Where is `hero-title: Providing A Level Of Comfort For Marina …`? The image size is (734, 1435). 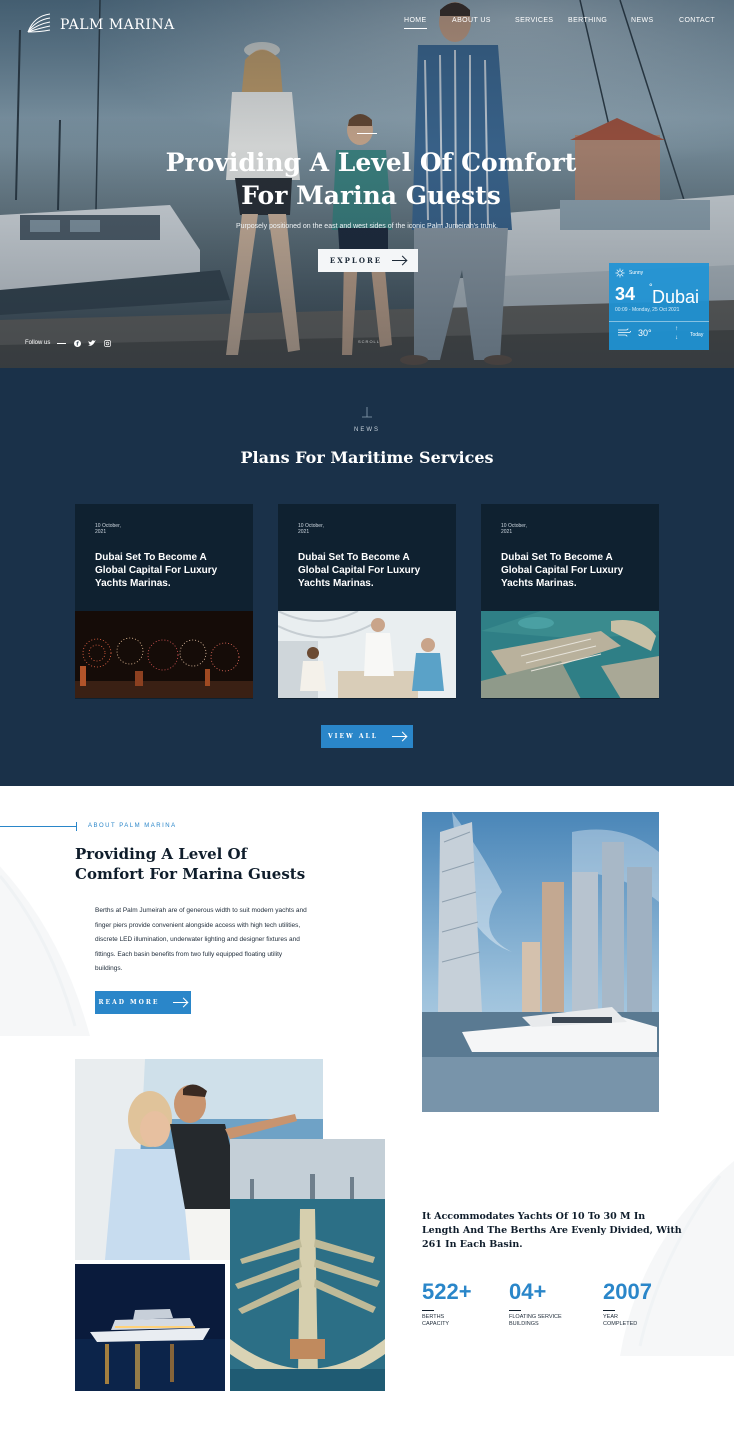
hero-title: Providing A Level Of Comfort For Marina … is located at coordinates (367, 179).